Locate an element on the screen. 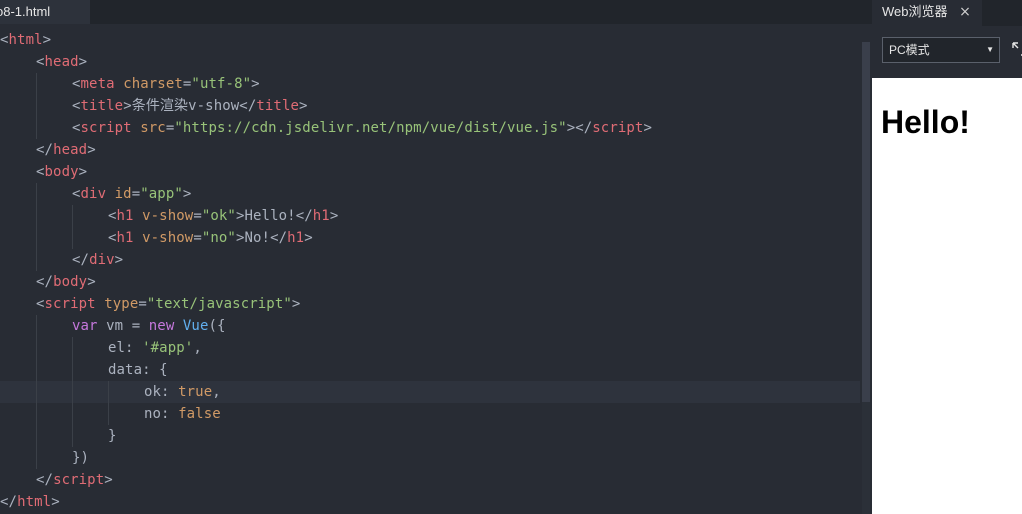  code-line-text: </div> is located at coordinates (97, 260).